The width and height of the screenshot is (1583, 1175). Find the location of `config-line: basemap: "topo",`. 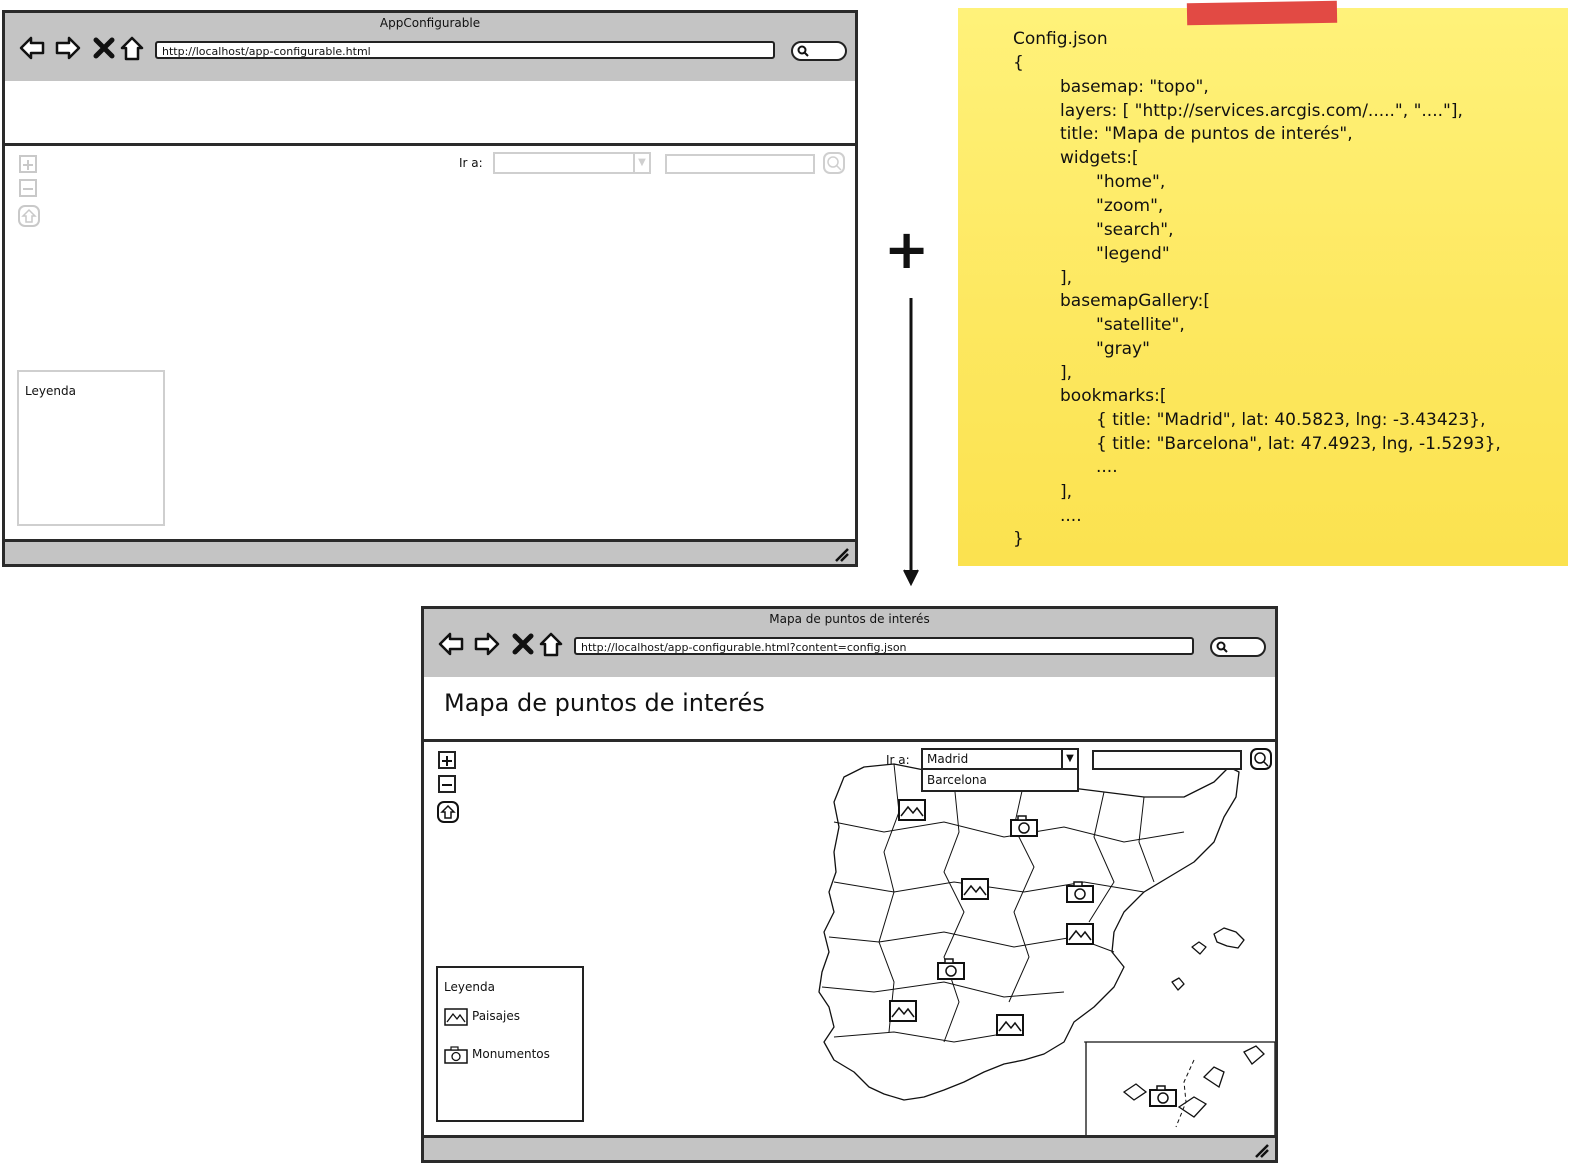

config-line: basemap: "topo", is located at coordinates (1134, 87).